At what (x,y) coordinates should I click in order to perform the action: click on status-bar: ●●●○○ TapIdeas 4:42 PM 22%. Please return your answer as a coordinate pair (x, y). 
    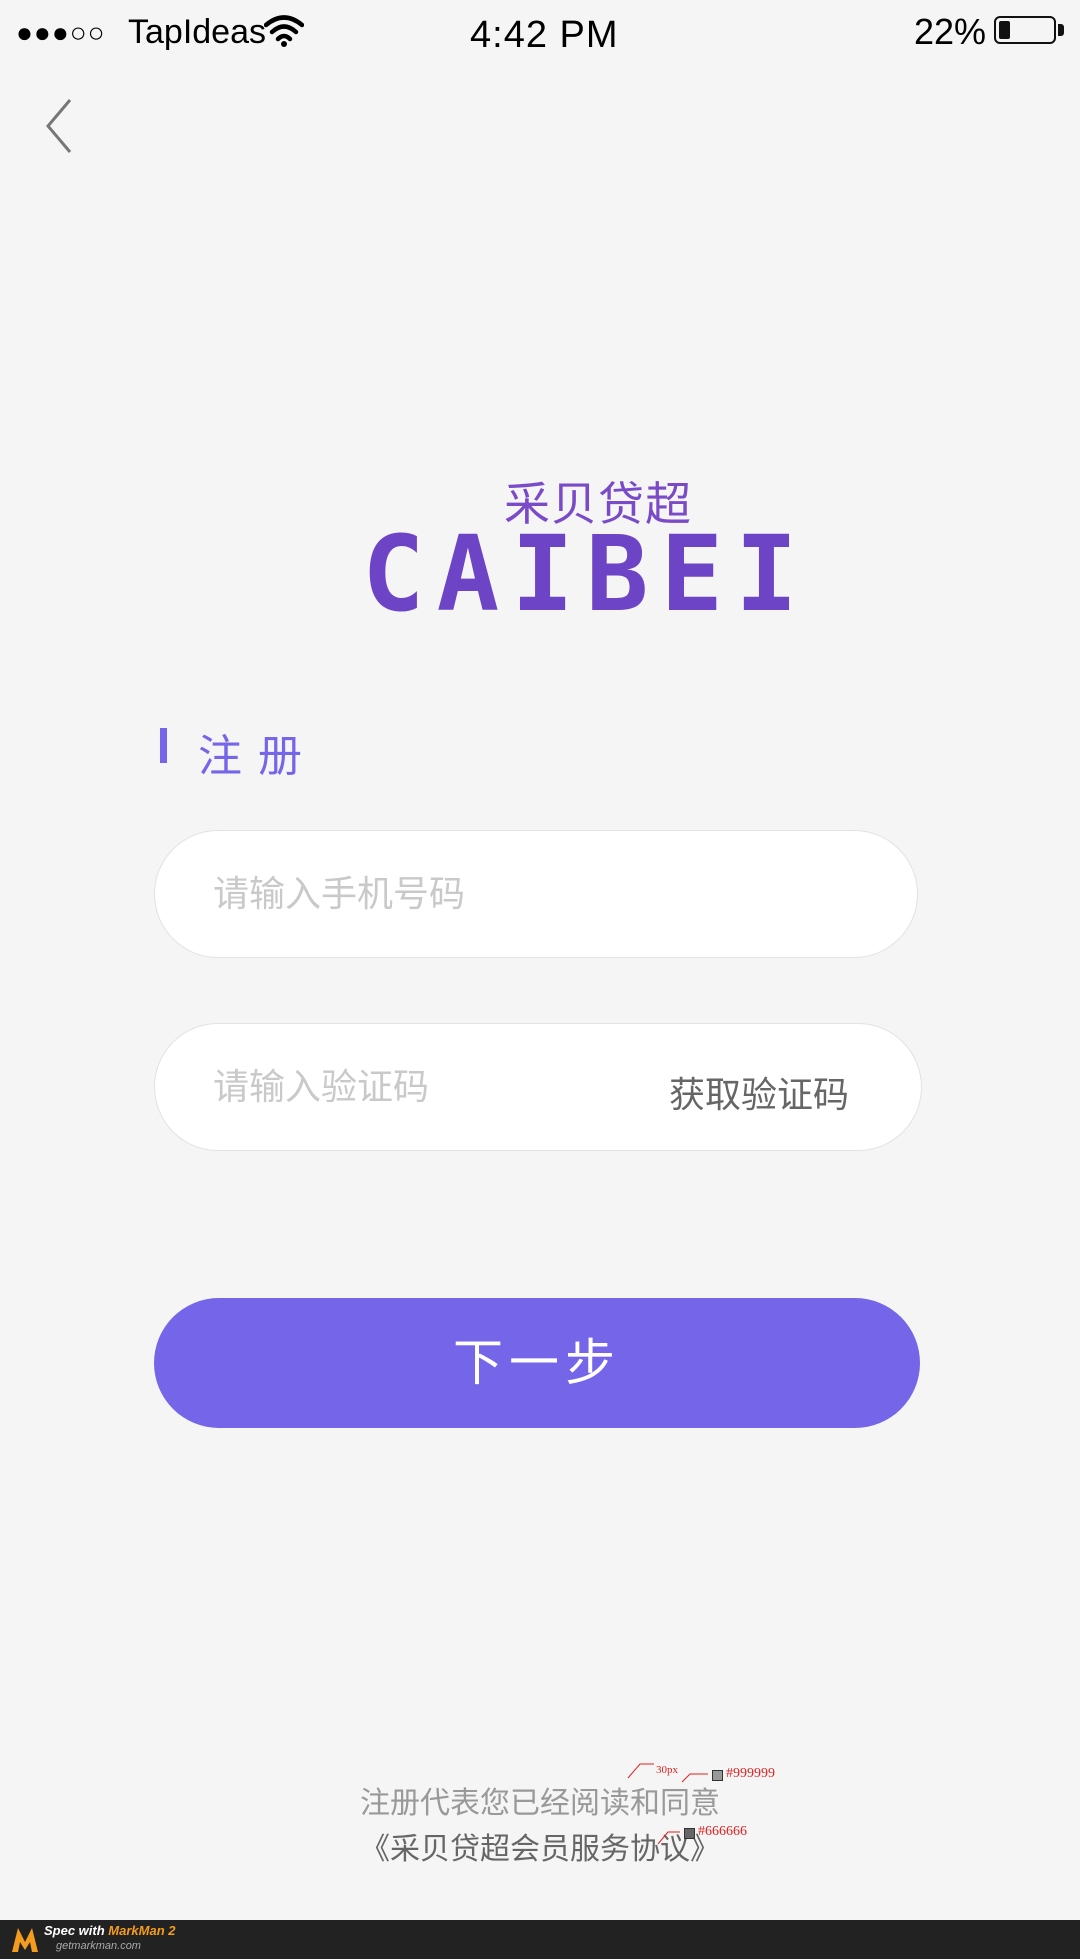
    Looking at the image, I should click on (540, 33).